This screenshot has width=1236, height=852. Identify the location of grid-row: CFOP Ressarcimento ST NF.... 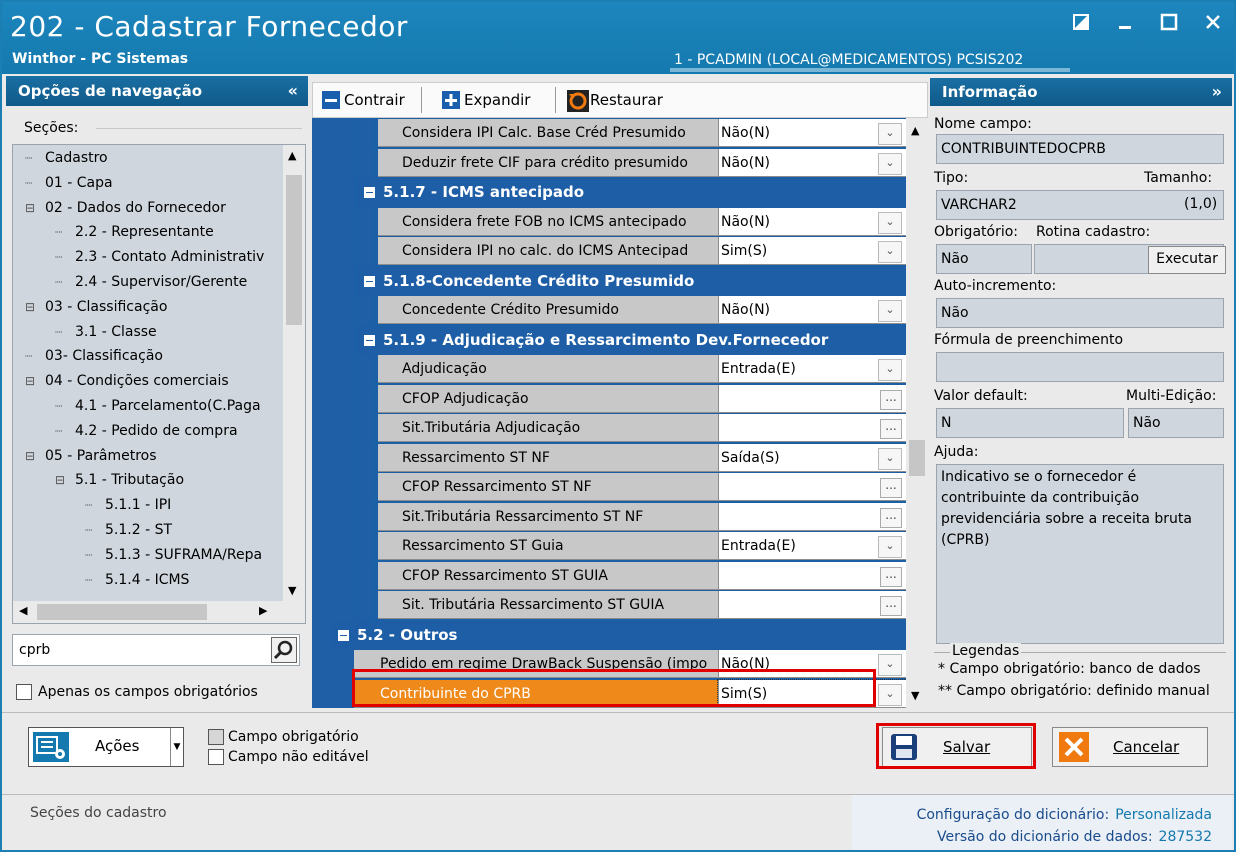
(609, 487).